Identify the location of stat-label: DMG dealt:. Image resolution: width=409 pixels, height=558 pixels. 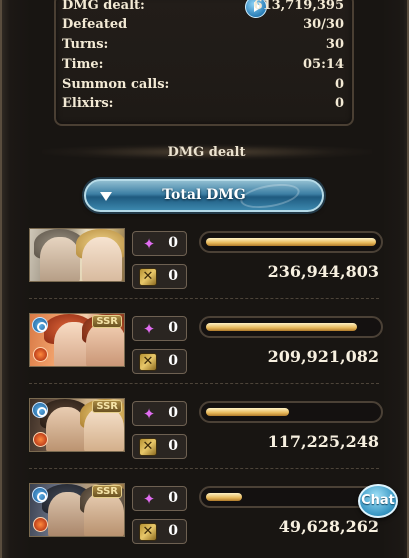
(103, 6).